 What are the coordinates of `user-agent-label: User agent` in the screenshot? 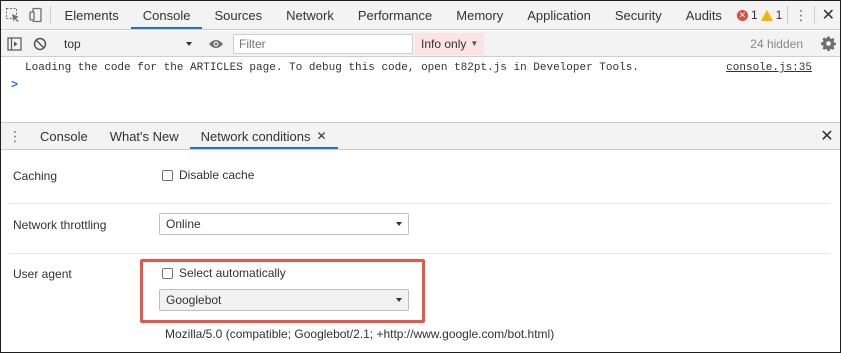 It's located at (42, 274).